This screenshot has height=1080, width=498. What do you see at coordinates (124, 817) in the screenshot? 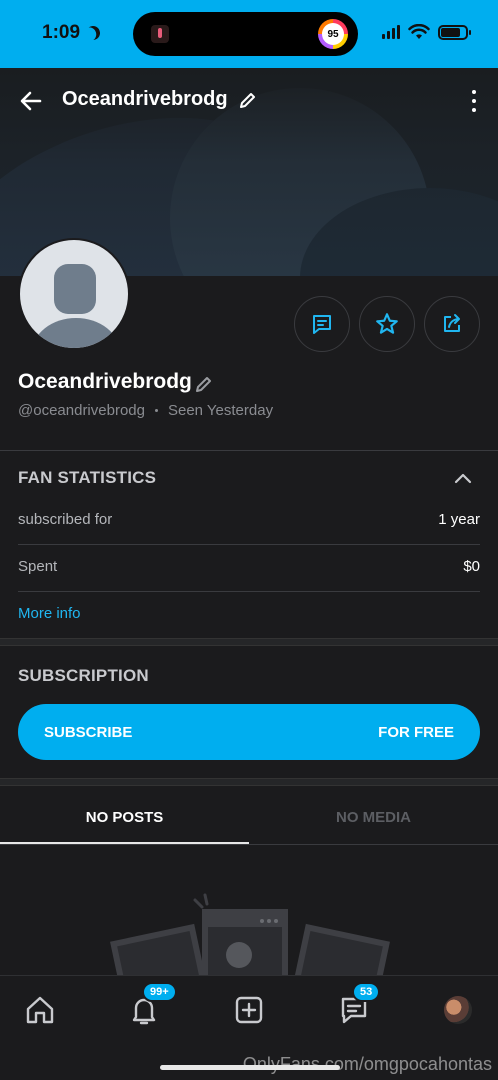
I see `tab-posts: NO POSTS` at bounding box center [124, 817].